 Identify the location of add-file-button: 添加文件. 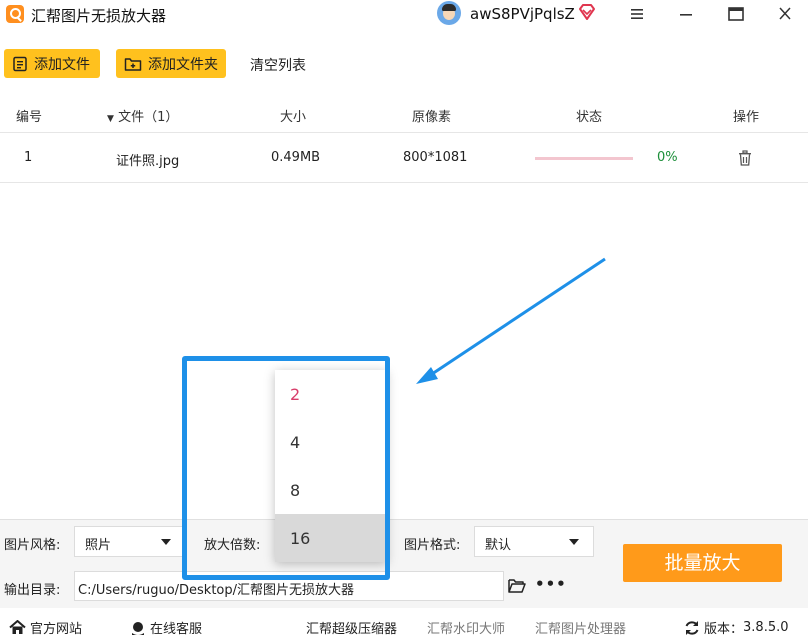
(52, 63).